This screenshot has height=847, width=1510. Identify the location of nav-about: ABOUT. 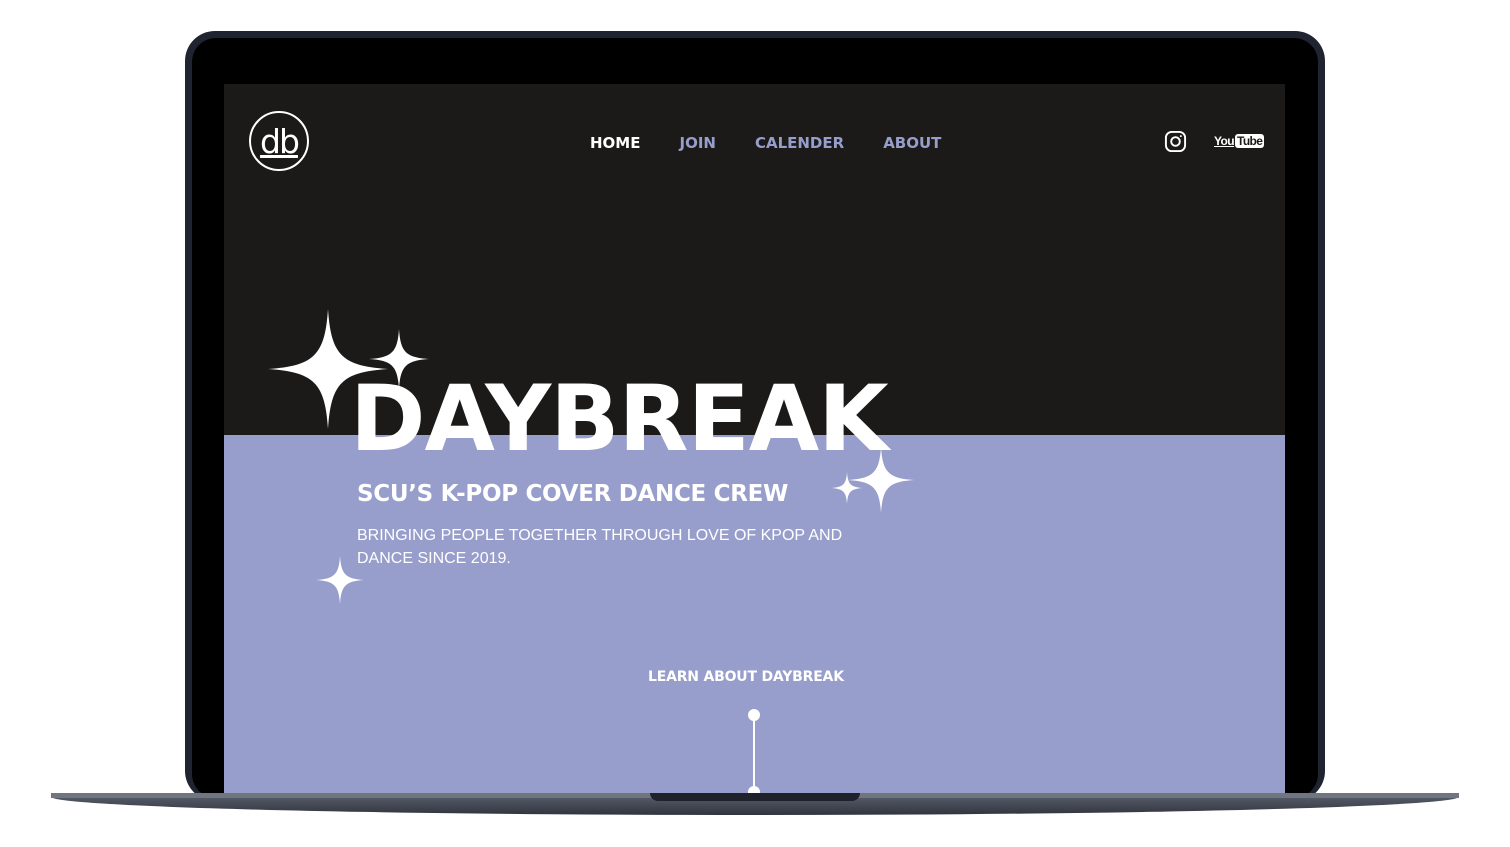
(912, 143).